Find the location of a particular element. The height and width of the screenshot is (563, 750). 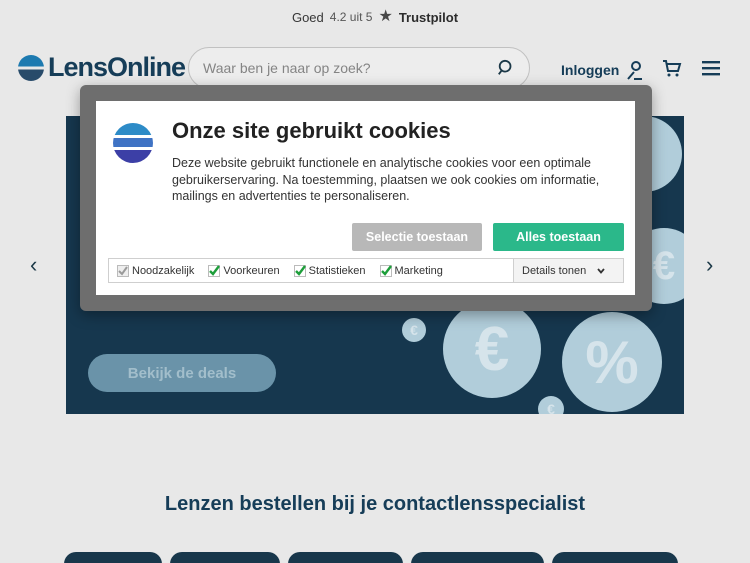

option-statistics: Statistieken is located at coordinates (329, 270).